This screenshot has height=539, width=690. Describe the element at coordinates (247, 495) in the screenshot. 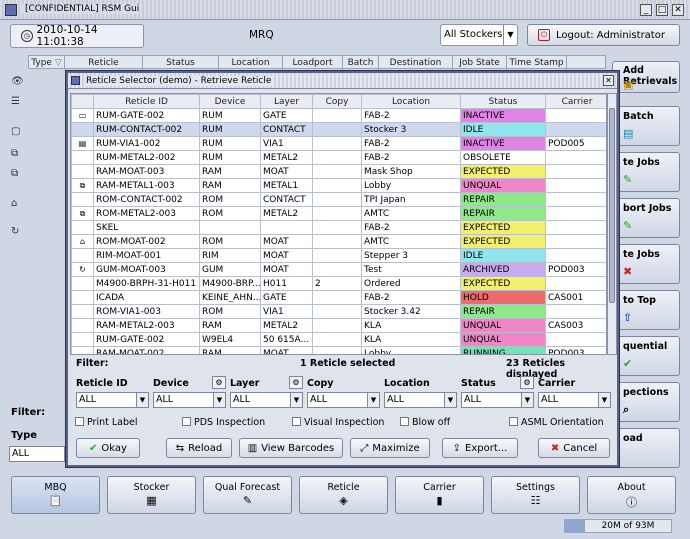

I see `nav-qual-forecast-button: Qual Forecast ✎` at that location.